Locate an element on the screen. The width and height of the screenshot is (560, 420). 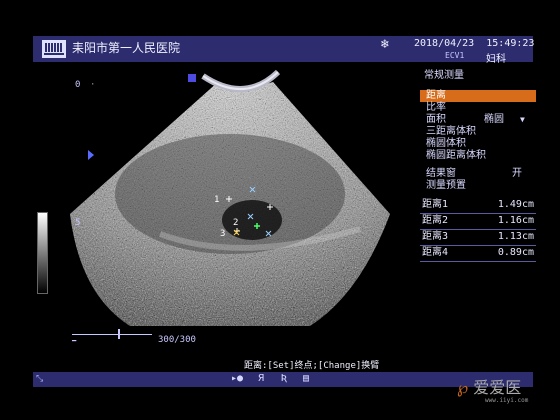
result-window-toggle: 结果窗 开 is located at coordinates (478, 174).